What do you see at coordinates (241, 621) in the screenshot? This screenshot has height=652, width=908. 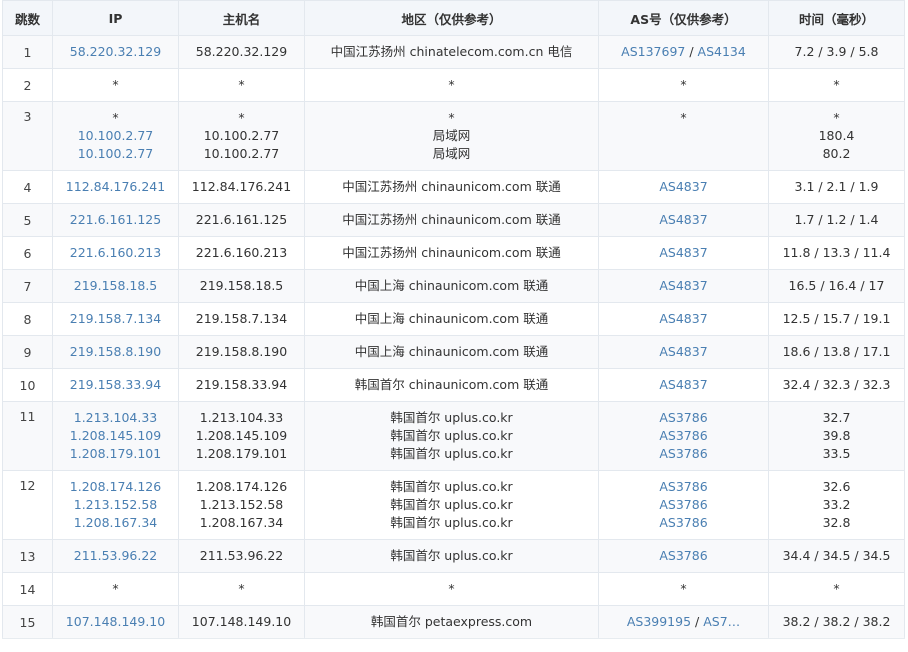 I see `hostname-text: 107.148.149.10` at bounding box center [241, 621].